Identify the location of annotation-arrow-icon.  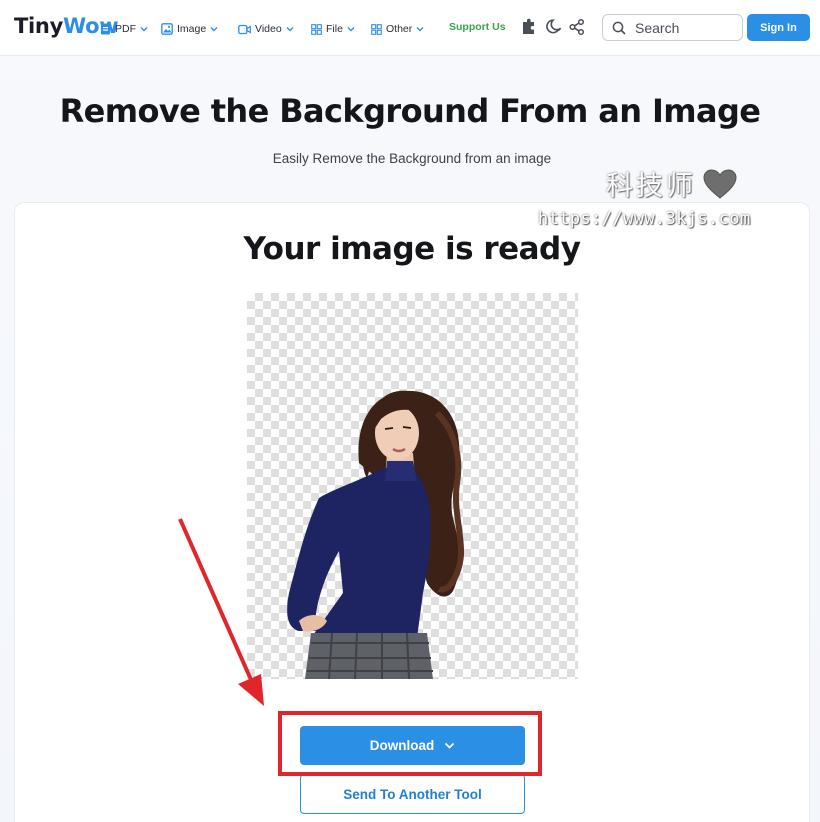
(221, 612).